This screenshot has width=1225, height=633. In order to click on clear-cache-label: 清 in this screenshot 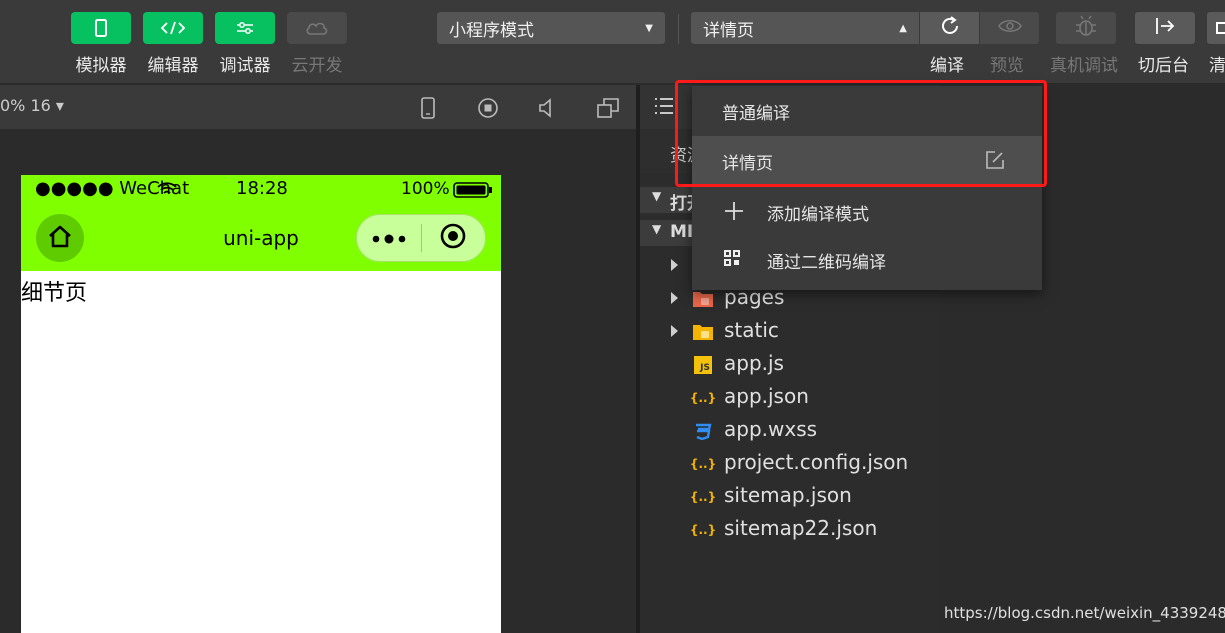, I will do `click(1217, 66)`.